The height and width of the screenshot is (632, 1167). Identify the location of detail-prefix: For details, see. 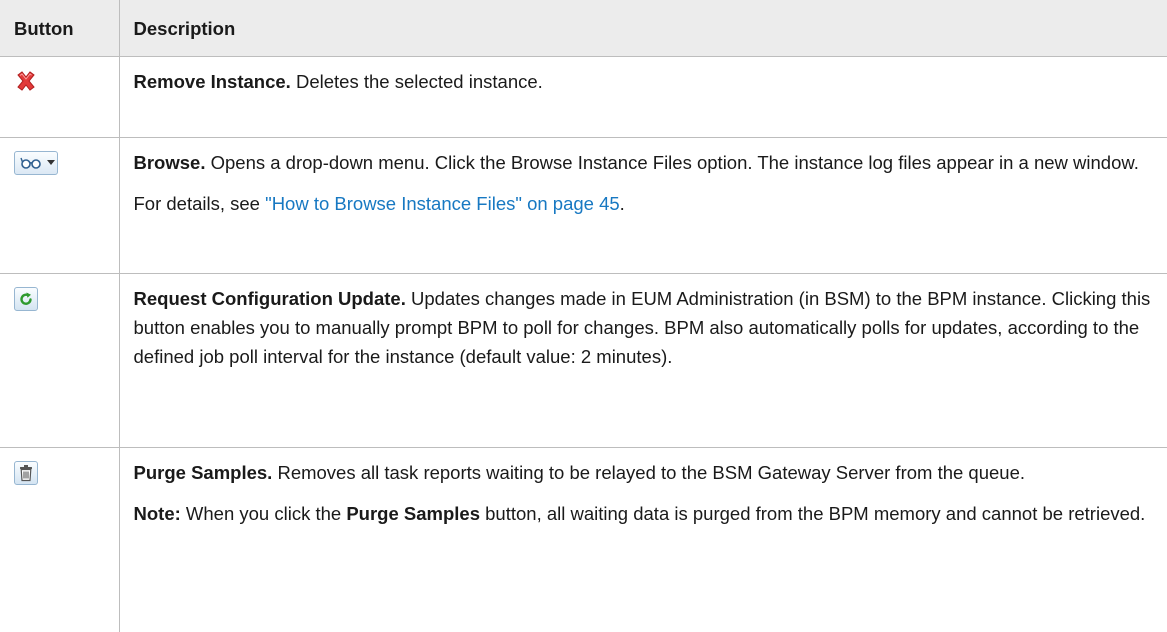
(200, 203).